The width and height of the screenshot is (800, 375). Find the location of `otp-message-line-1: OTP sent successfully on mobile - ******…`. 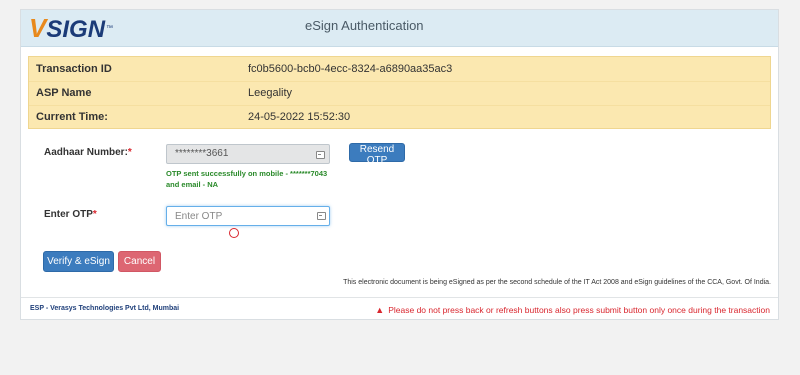

otp-message-line-1: OTP sent successfully on mobile - ******… is located at coordinates (247, 173).